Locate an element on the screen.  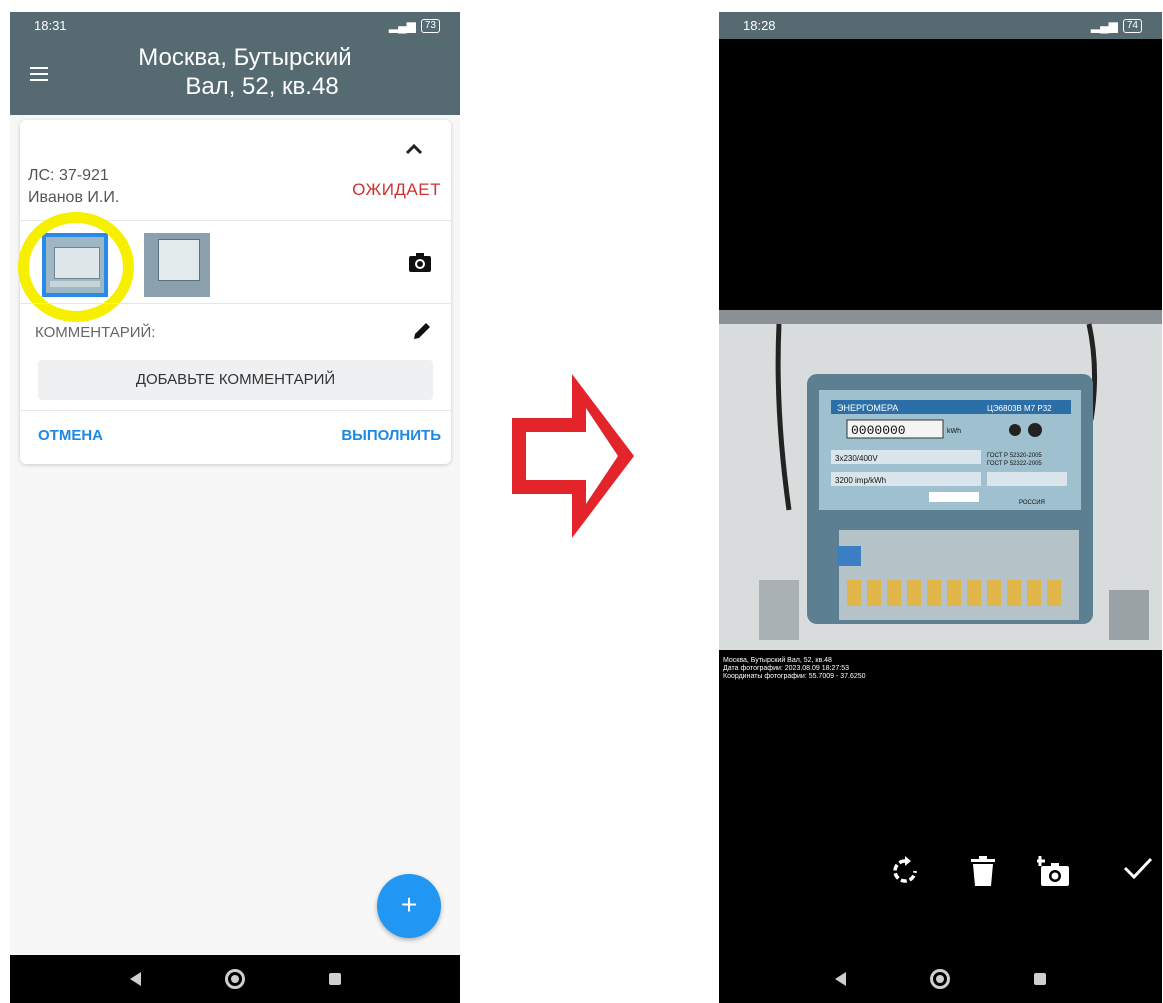
app-bar: Москва, Бутырский Вал, 52, кв.48 is located at coordinates (235, 77).